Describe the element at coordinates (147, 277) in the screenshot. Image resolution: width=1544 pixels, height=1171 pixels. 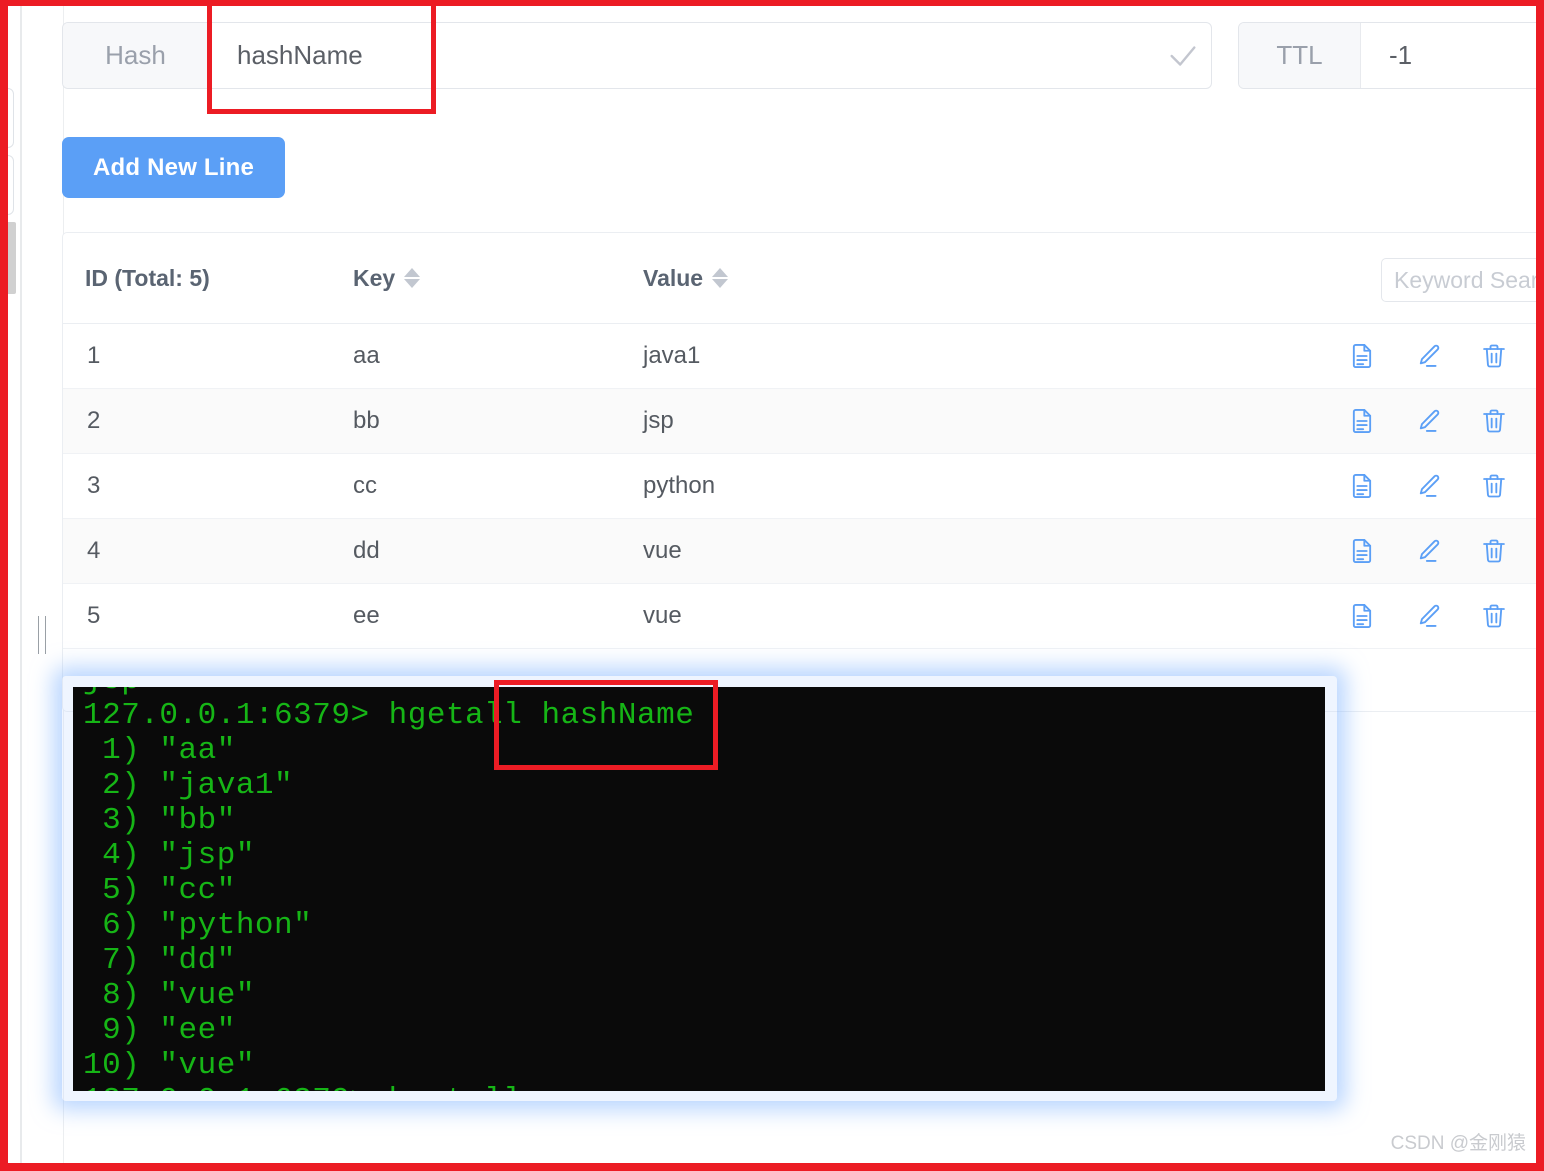
I see `column-header-id-label: ID (Total: 5)` at that location.